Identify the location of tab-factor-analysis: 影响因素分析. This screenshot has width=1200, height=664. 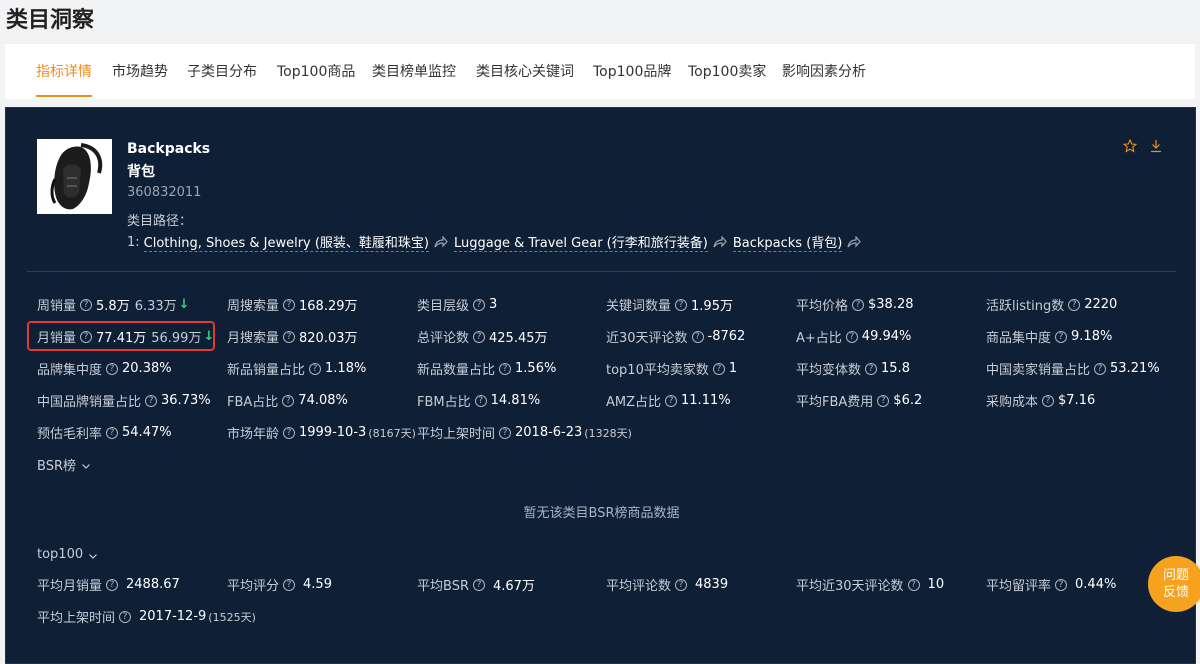
(824, 72).